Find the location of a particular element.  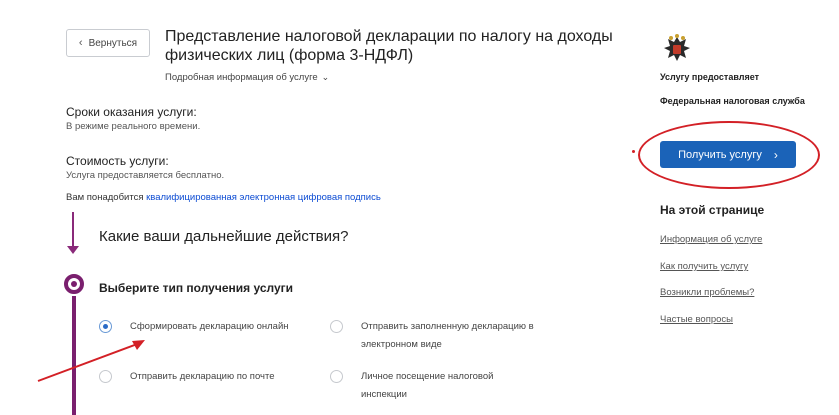

provider-label: Услугу предоставляет is located at coordinates (710, 77).